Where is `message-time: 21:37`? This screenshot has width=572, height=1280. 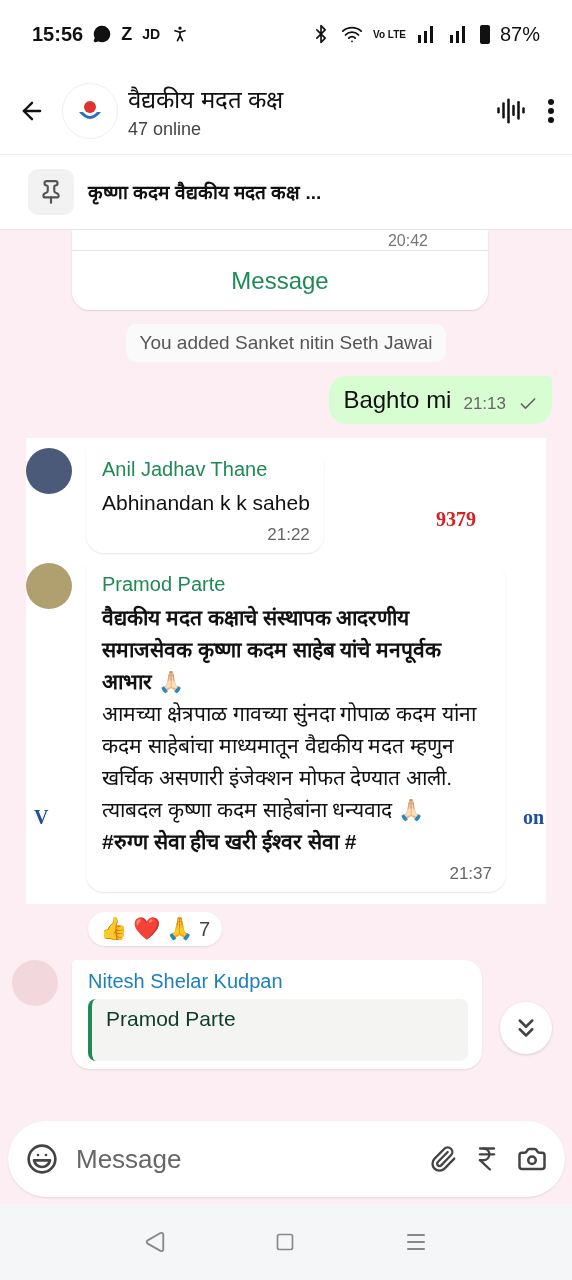
message-time: 21:37 is located at coordinates (470, 874).